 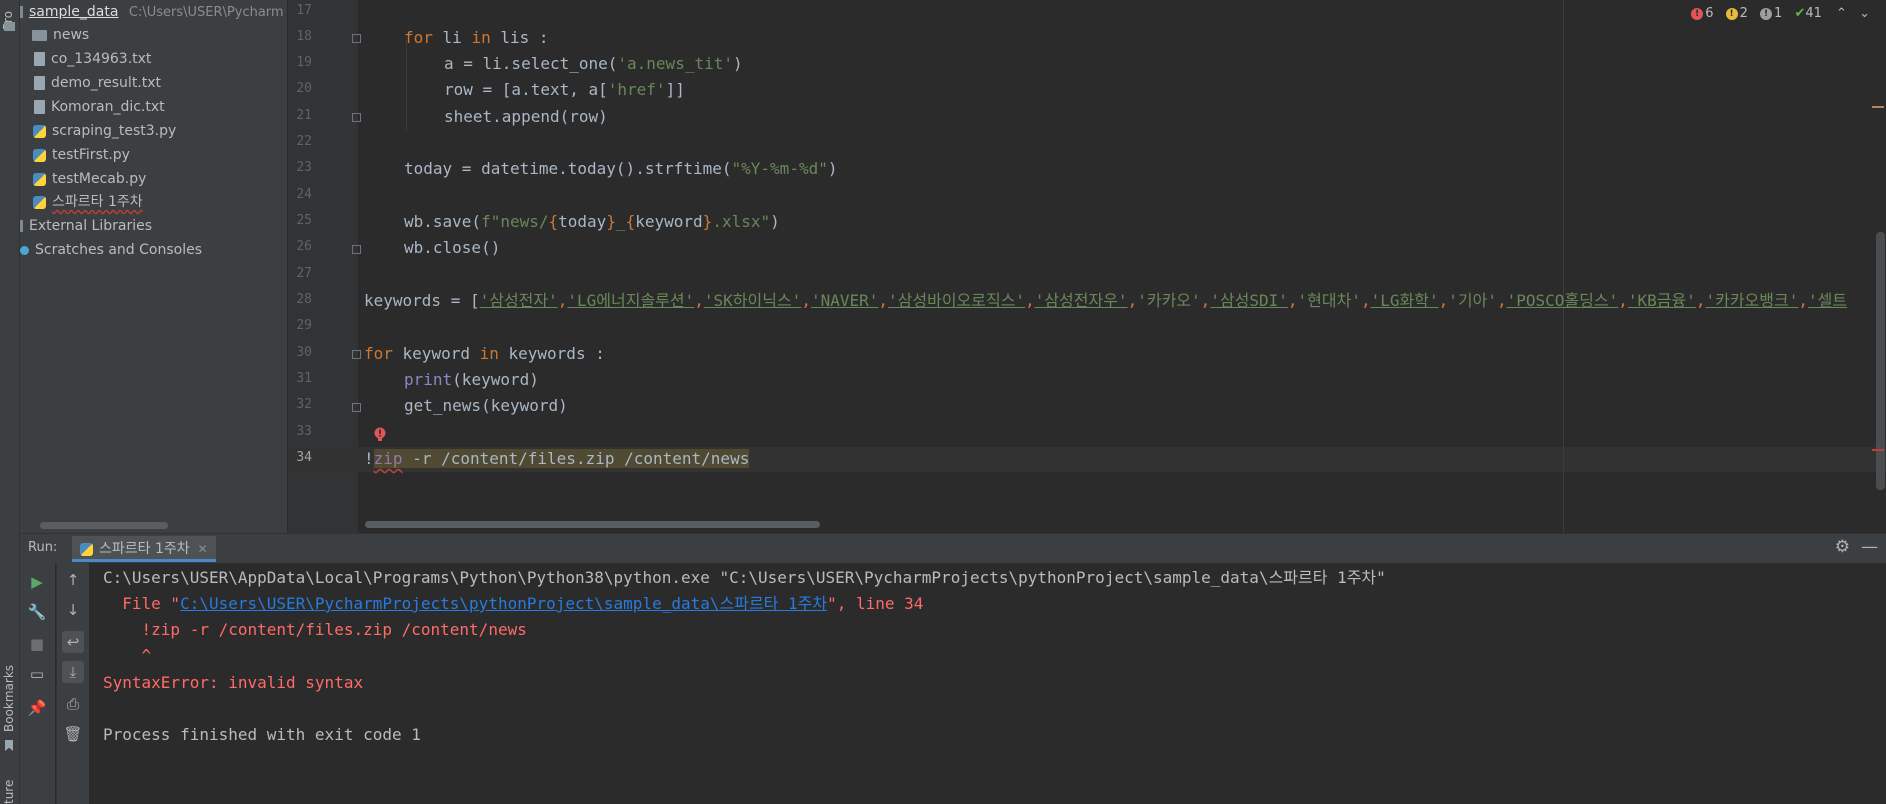 I want to click on line-number: 27, so click(x=304, y=273).